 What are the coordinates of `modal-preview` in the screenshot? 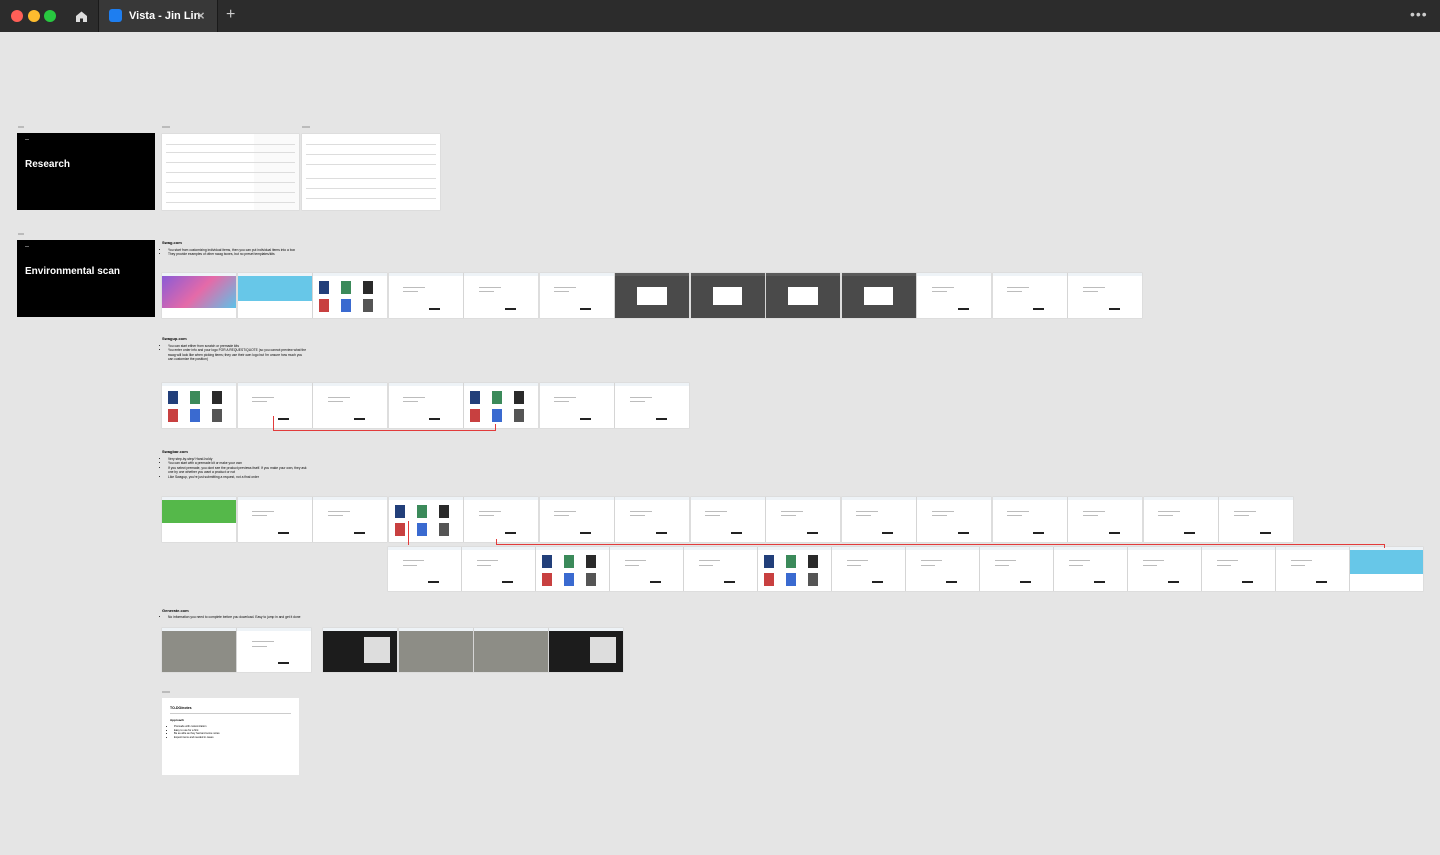 It's located at (878, 295).